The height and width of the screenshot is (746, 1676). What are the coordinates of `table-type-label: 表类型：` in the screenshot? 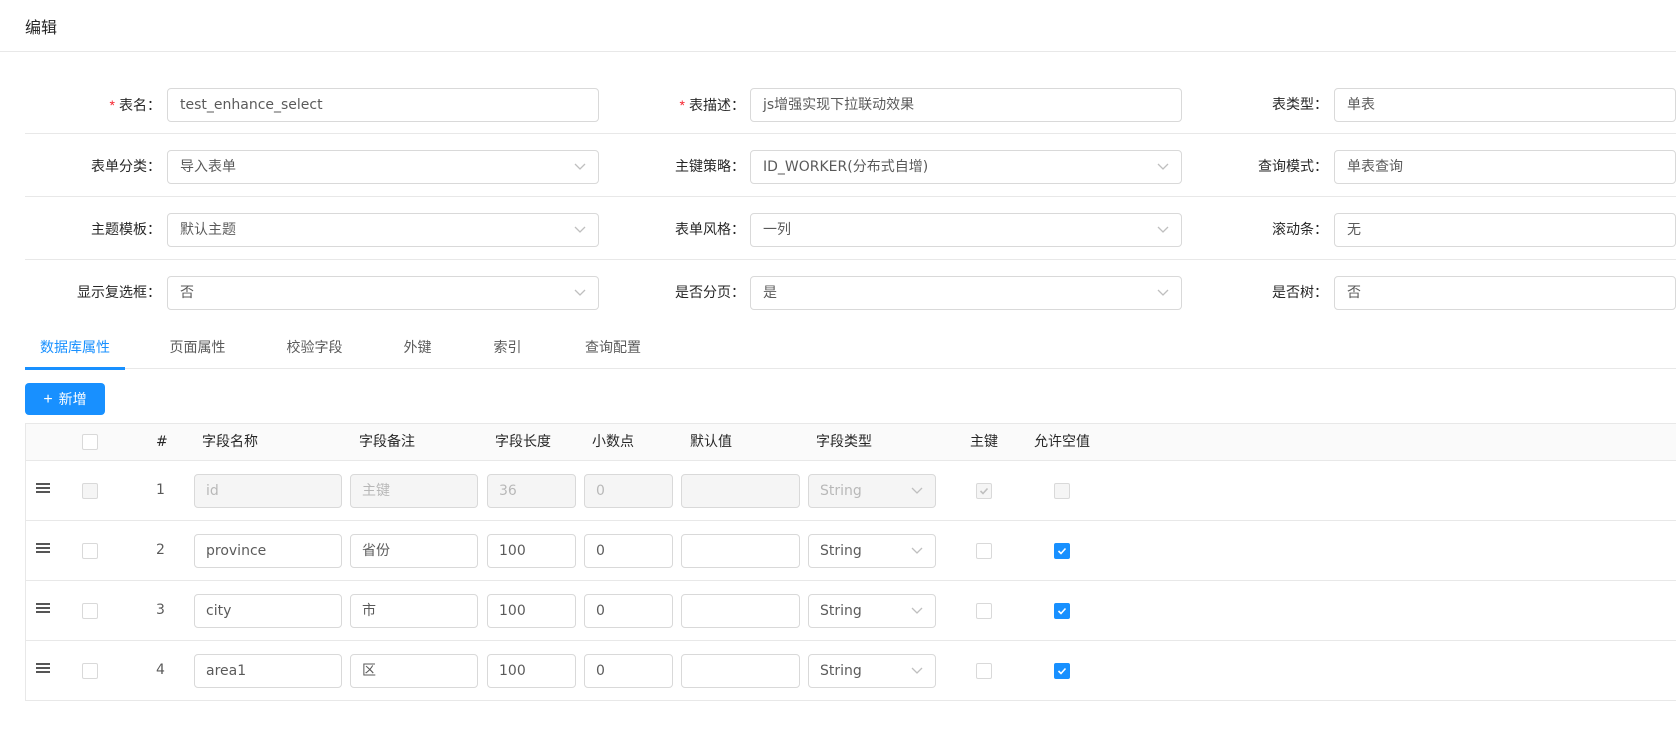 It's located at (1300, 105).